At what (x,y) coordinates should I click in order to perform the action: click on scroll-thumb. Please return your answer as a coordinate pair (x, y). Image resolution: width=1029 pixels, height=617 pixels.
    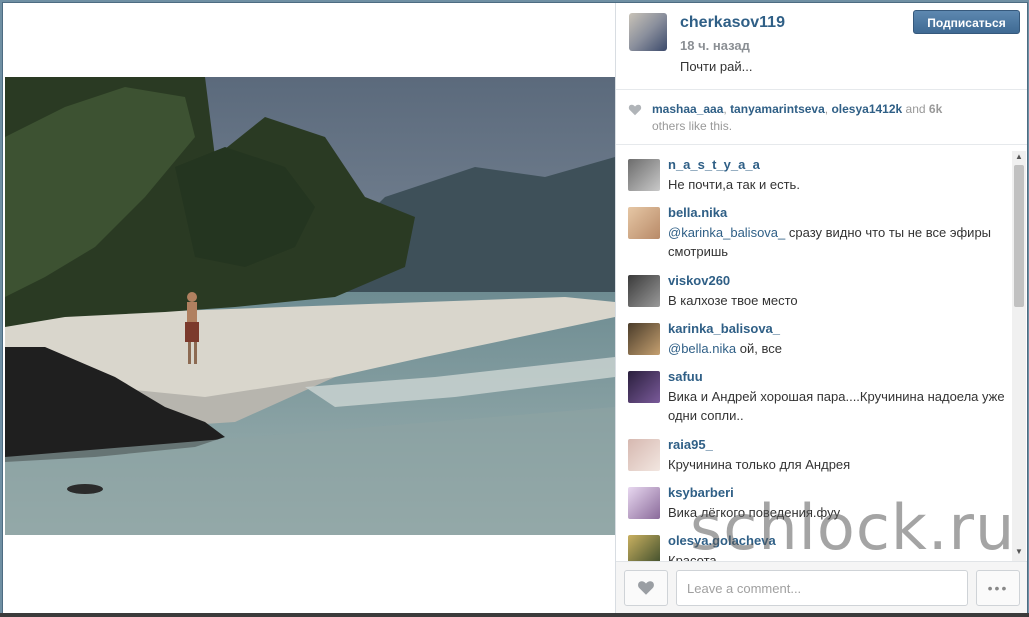
    Looking at the image, I should click on (1019, 236).